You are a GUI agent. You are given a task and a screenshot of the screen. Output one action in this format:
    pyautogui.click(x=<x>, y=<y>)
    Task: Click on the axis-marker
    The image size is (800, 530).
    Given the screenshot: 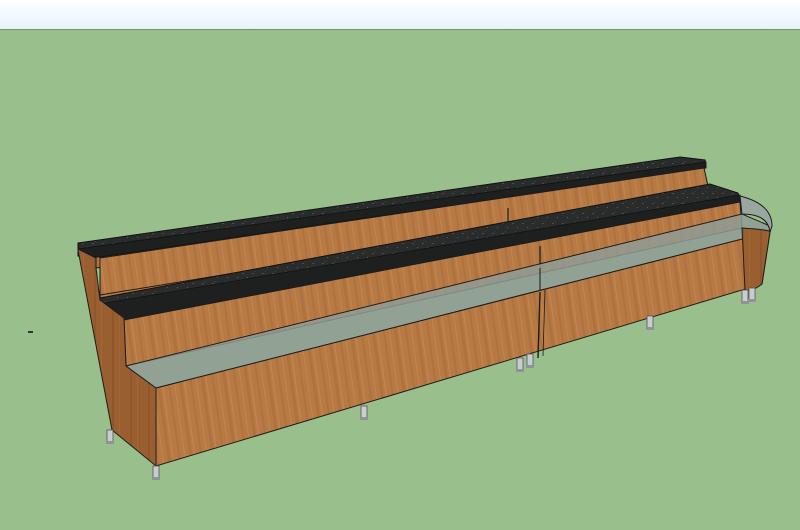 What is the action you would take?
    pyautogui.click(x=30, y=332)
    